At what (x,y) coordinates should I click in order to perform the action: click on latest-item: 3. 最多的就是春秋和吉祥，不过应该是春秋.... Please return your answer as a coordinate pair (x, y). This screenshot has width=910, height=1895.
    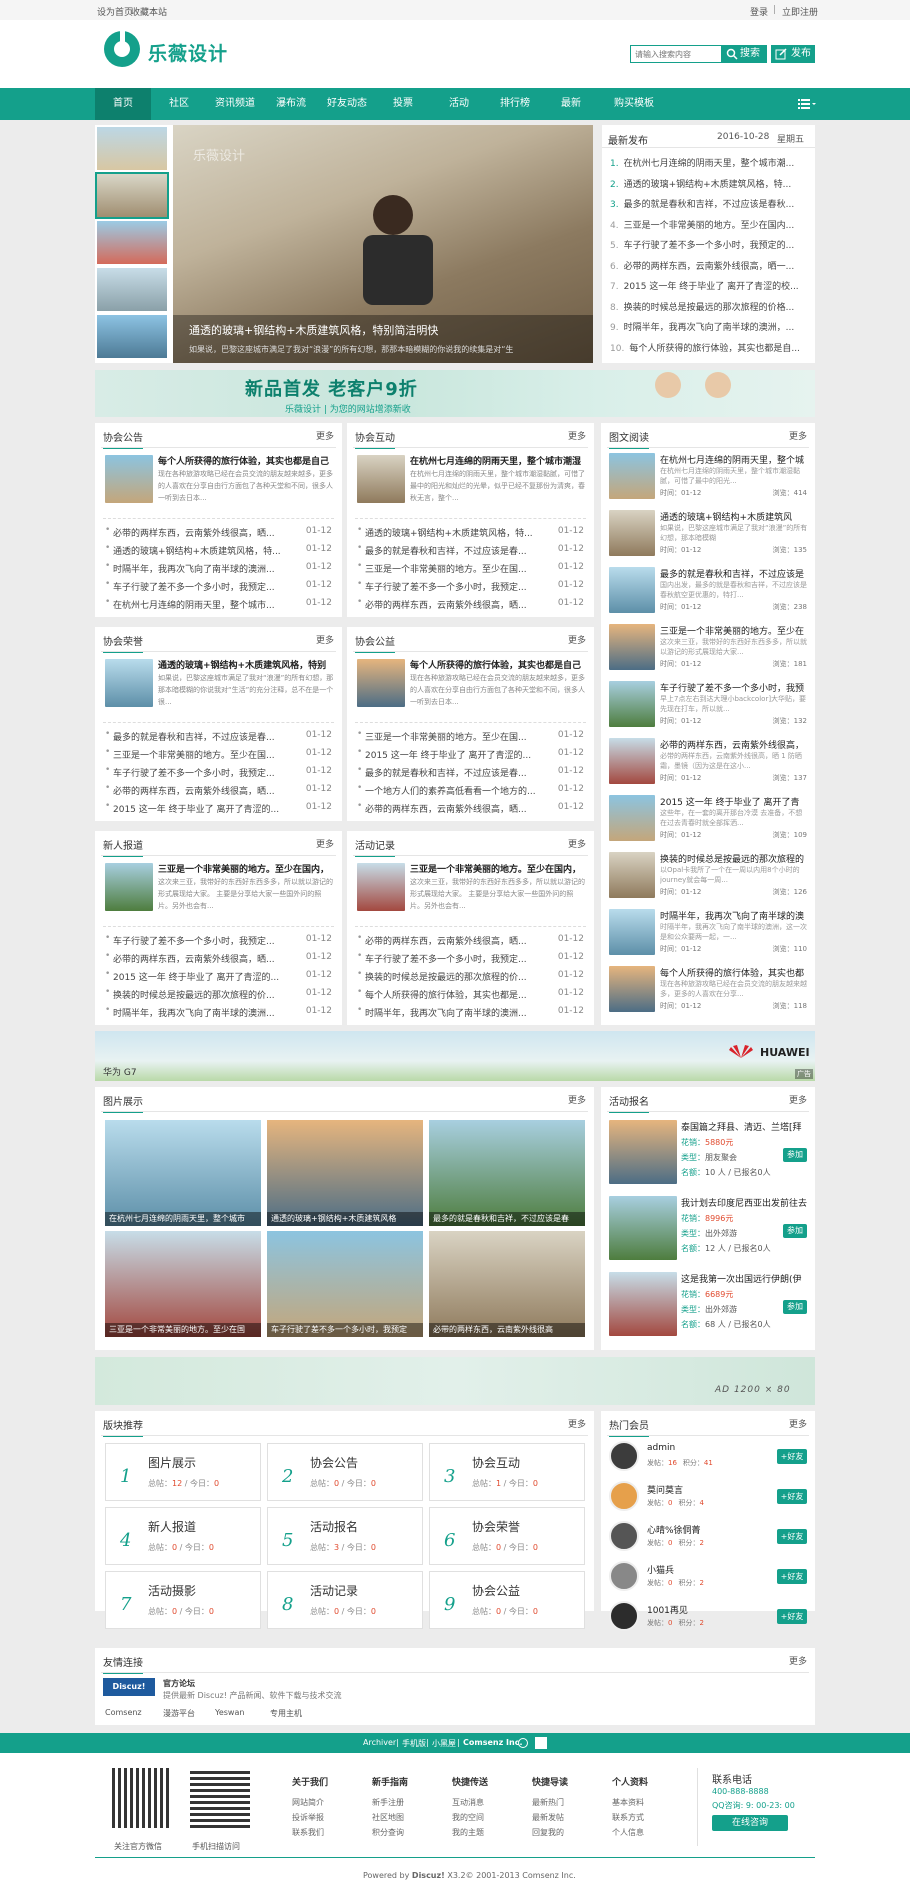
    Looking at the image, I should click on (709, 203).